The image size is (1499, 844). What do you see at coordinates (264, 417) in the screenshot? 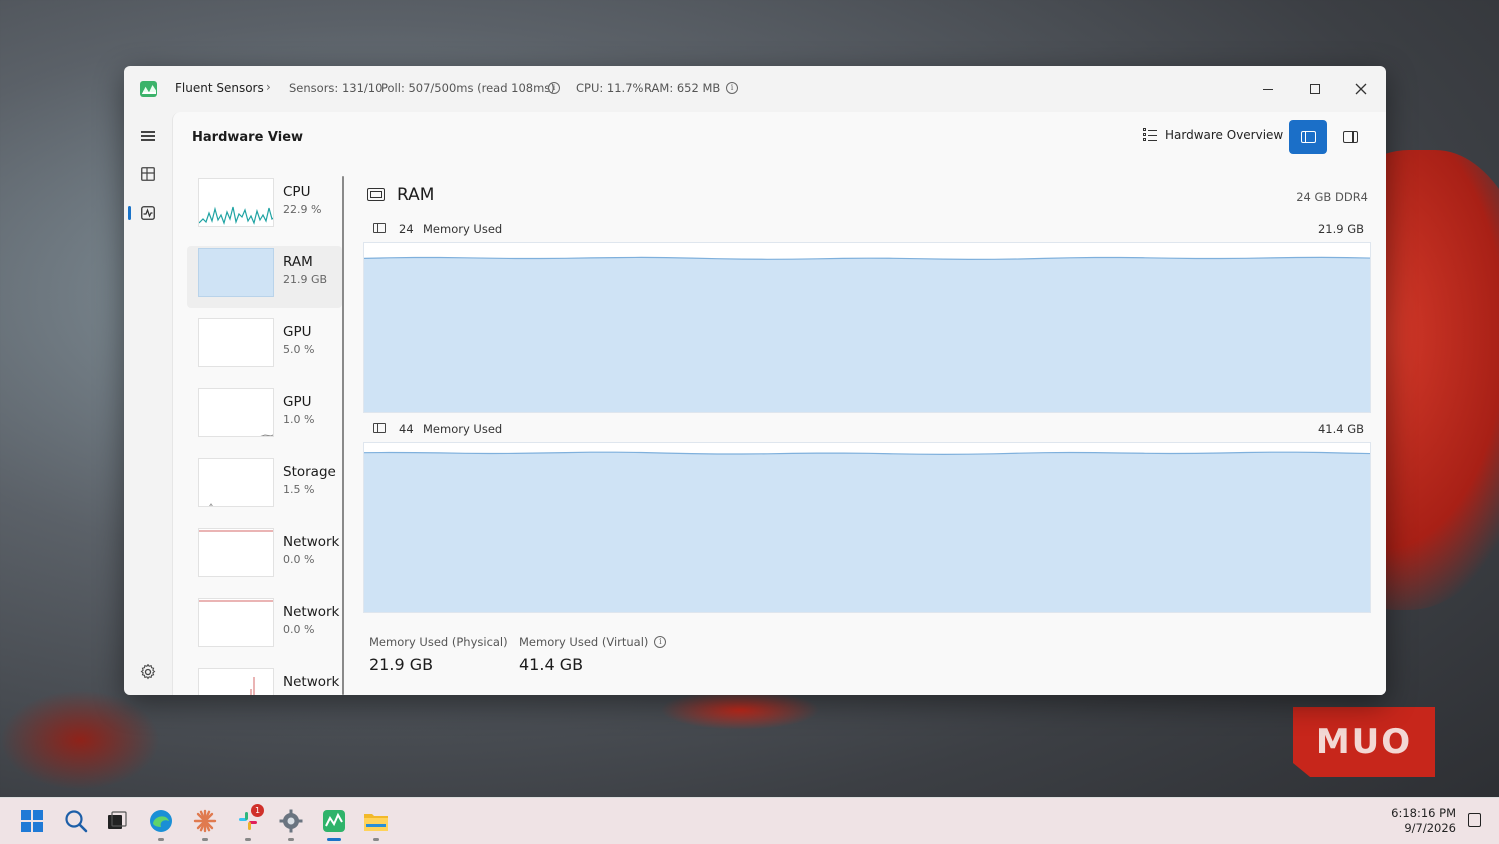
I see `sensor-item-gpu-2: GPU 1.0 %` at bounding box center [264, 417].